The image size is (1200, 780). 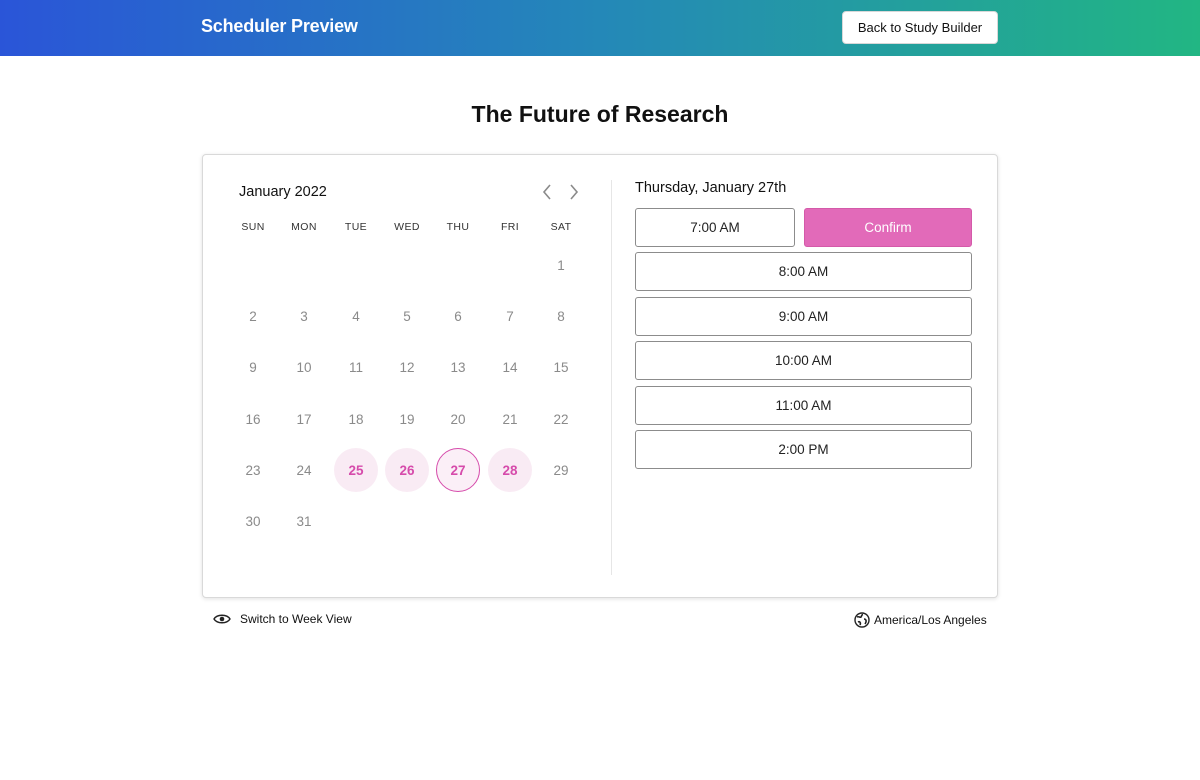 What do you see at coordinates (561, 227) in the screenshot?
I see `weekday-sat: SAT` at bounding box center [561, 227].